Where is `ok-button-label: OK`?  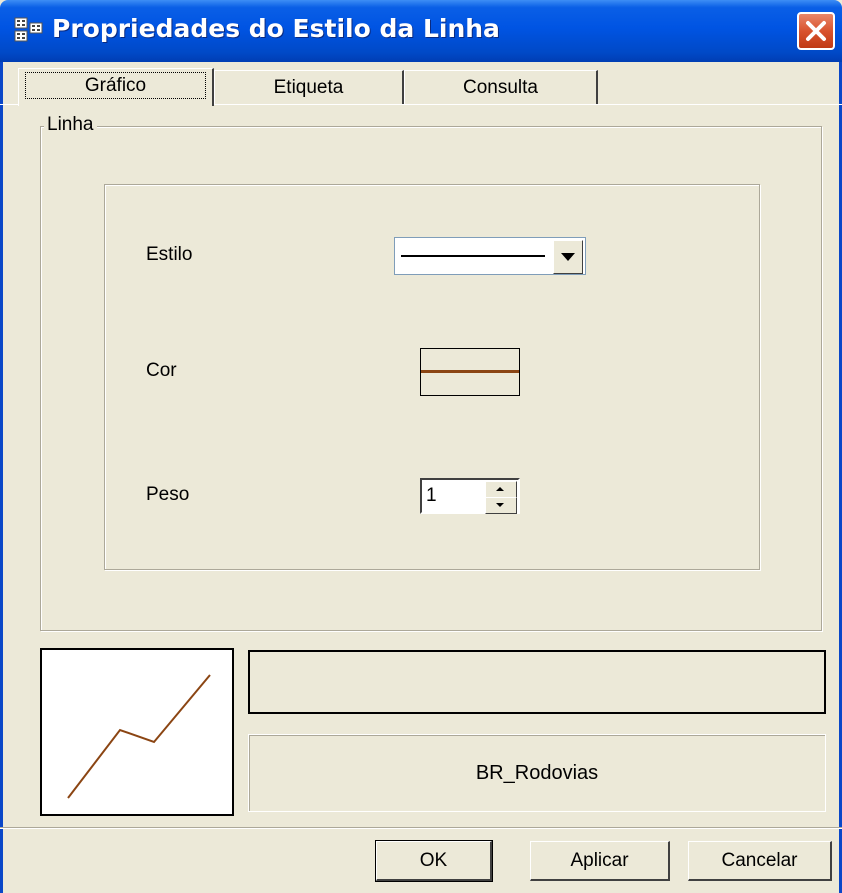 ok-button-label: OK is located at coordinates (433, 860).